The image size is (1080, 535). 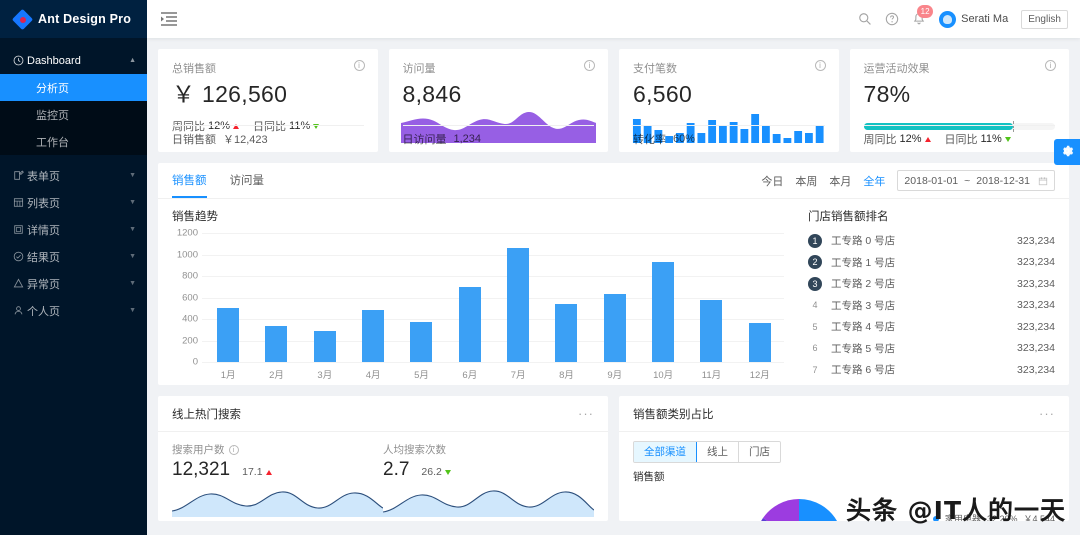 I want to click on sidebar-item-exception: 异常页 ▼, so click(x=73, y=283).